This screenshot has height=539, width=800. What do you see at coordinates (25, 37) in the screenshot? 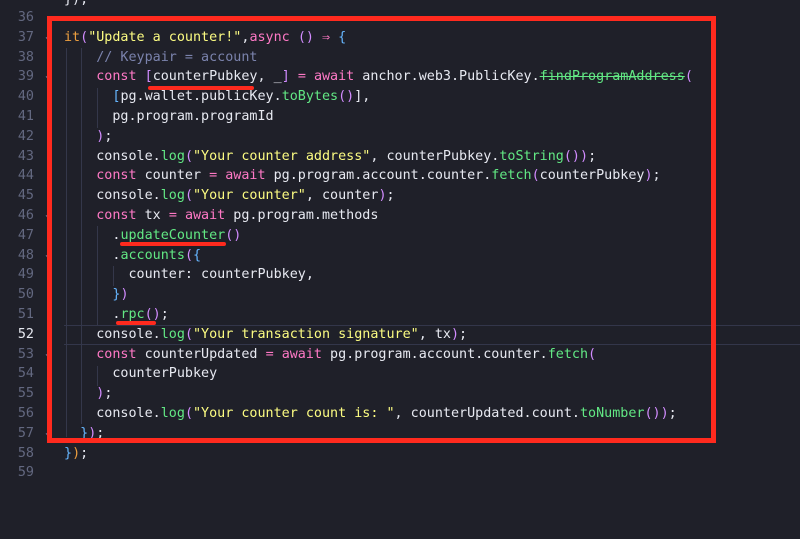
I see `line-number: 37` at bounding box center [25, 37].